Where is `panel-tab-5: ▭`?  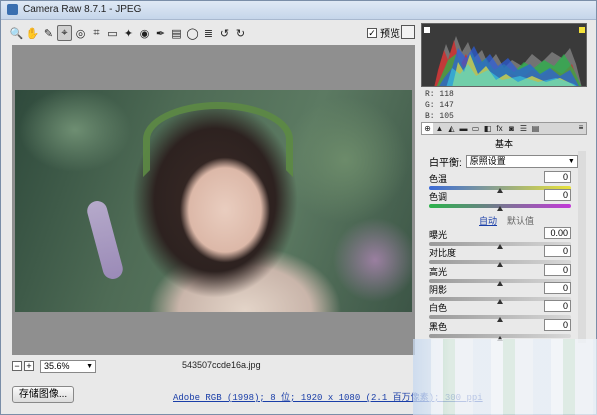 panel-tab-5: ▭ is located at coordinates (475, 128).